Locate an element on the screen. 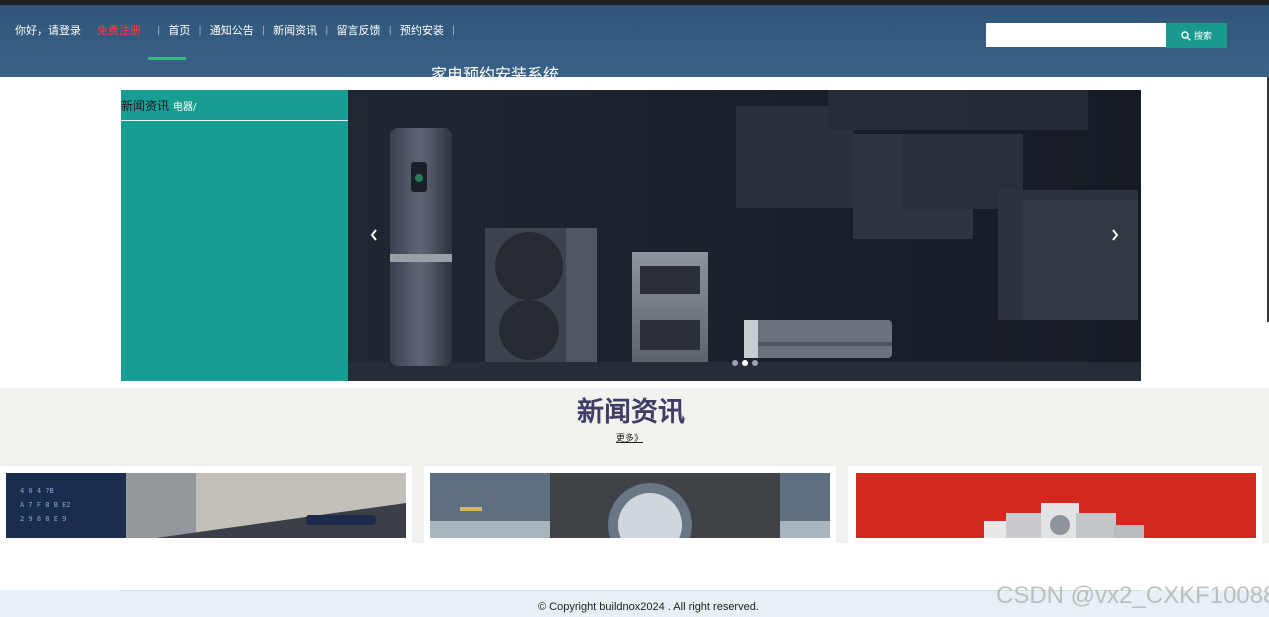 The width and height of the screenshot is (1269, 617). search-input is located at coordinates (1076, 35).